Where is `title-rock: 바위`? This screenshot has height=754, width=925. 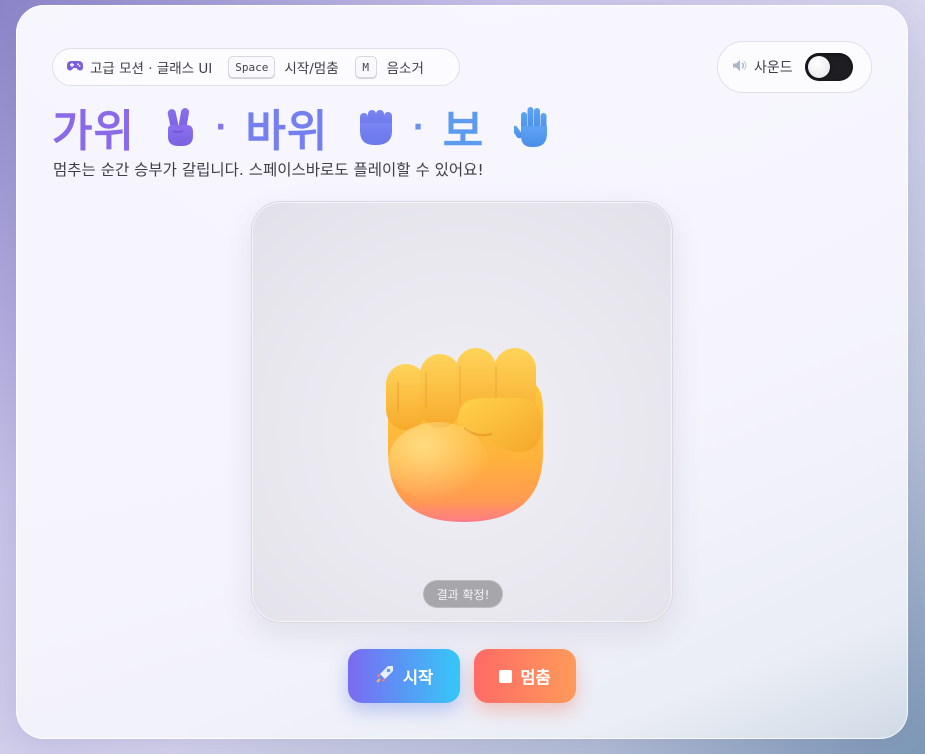
title-rock: 바위 is located at coordinates (287, 131).